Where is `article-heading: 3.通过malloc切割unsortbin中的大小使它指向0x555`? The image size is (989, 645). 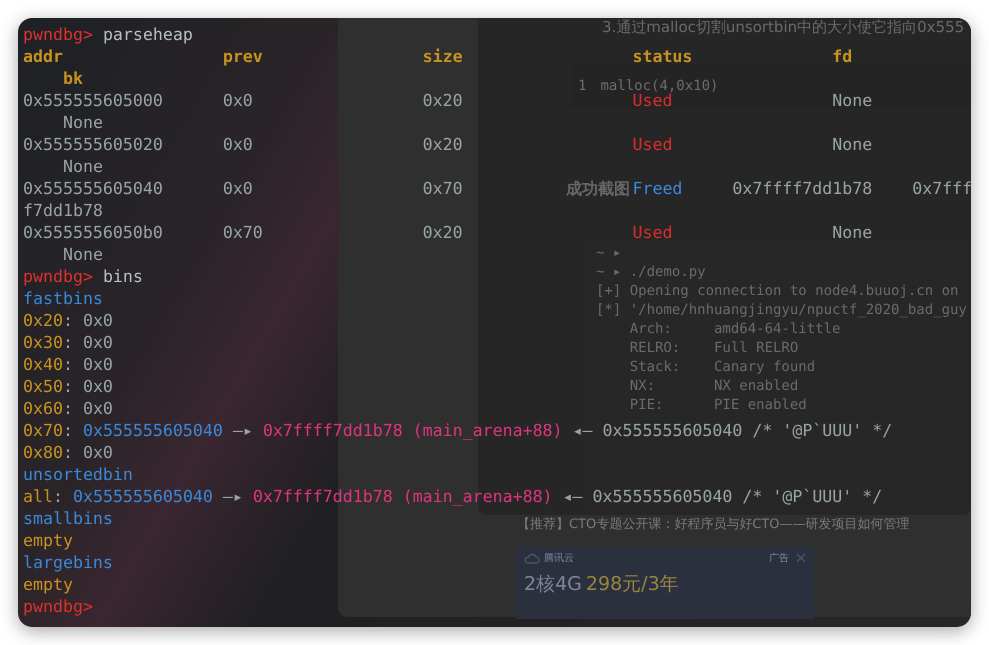
article-heading: 3.通过malloc切割unsortbin中的大小使它指向0x555 is located at coordinates (783, 27).